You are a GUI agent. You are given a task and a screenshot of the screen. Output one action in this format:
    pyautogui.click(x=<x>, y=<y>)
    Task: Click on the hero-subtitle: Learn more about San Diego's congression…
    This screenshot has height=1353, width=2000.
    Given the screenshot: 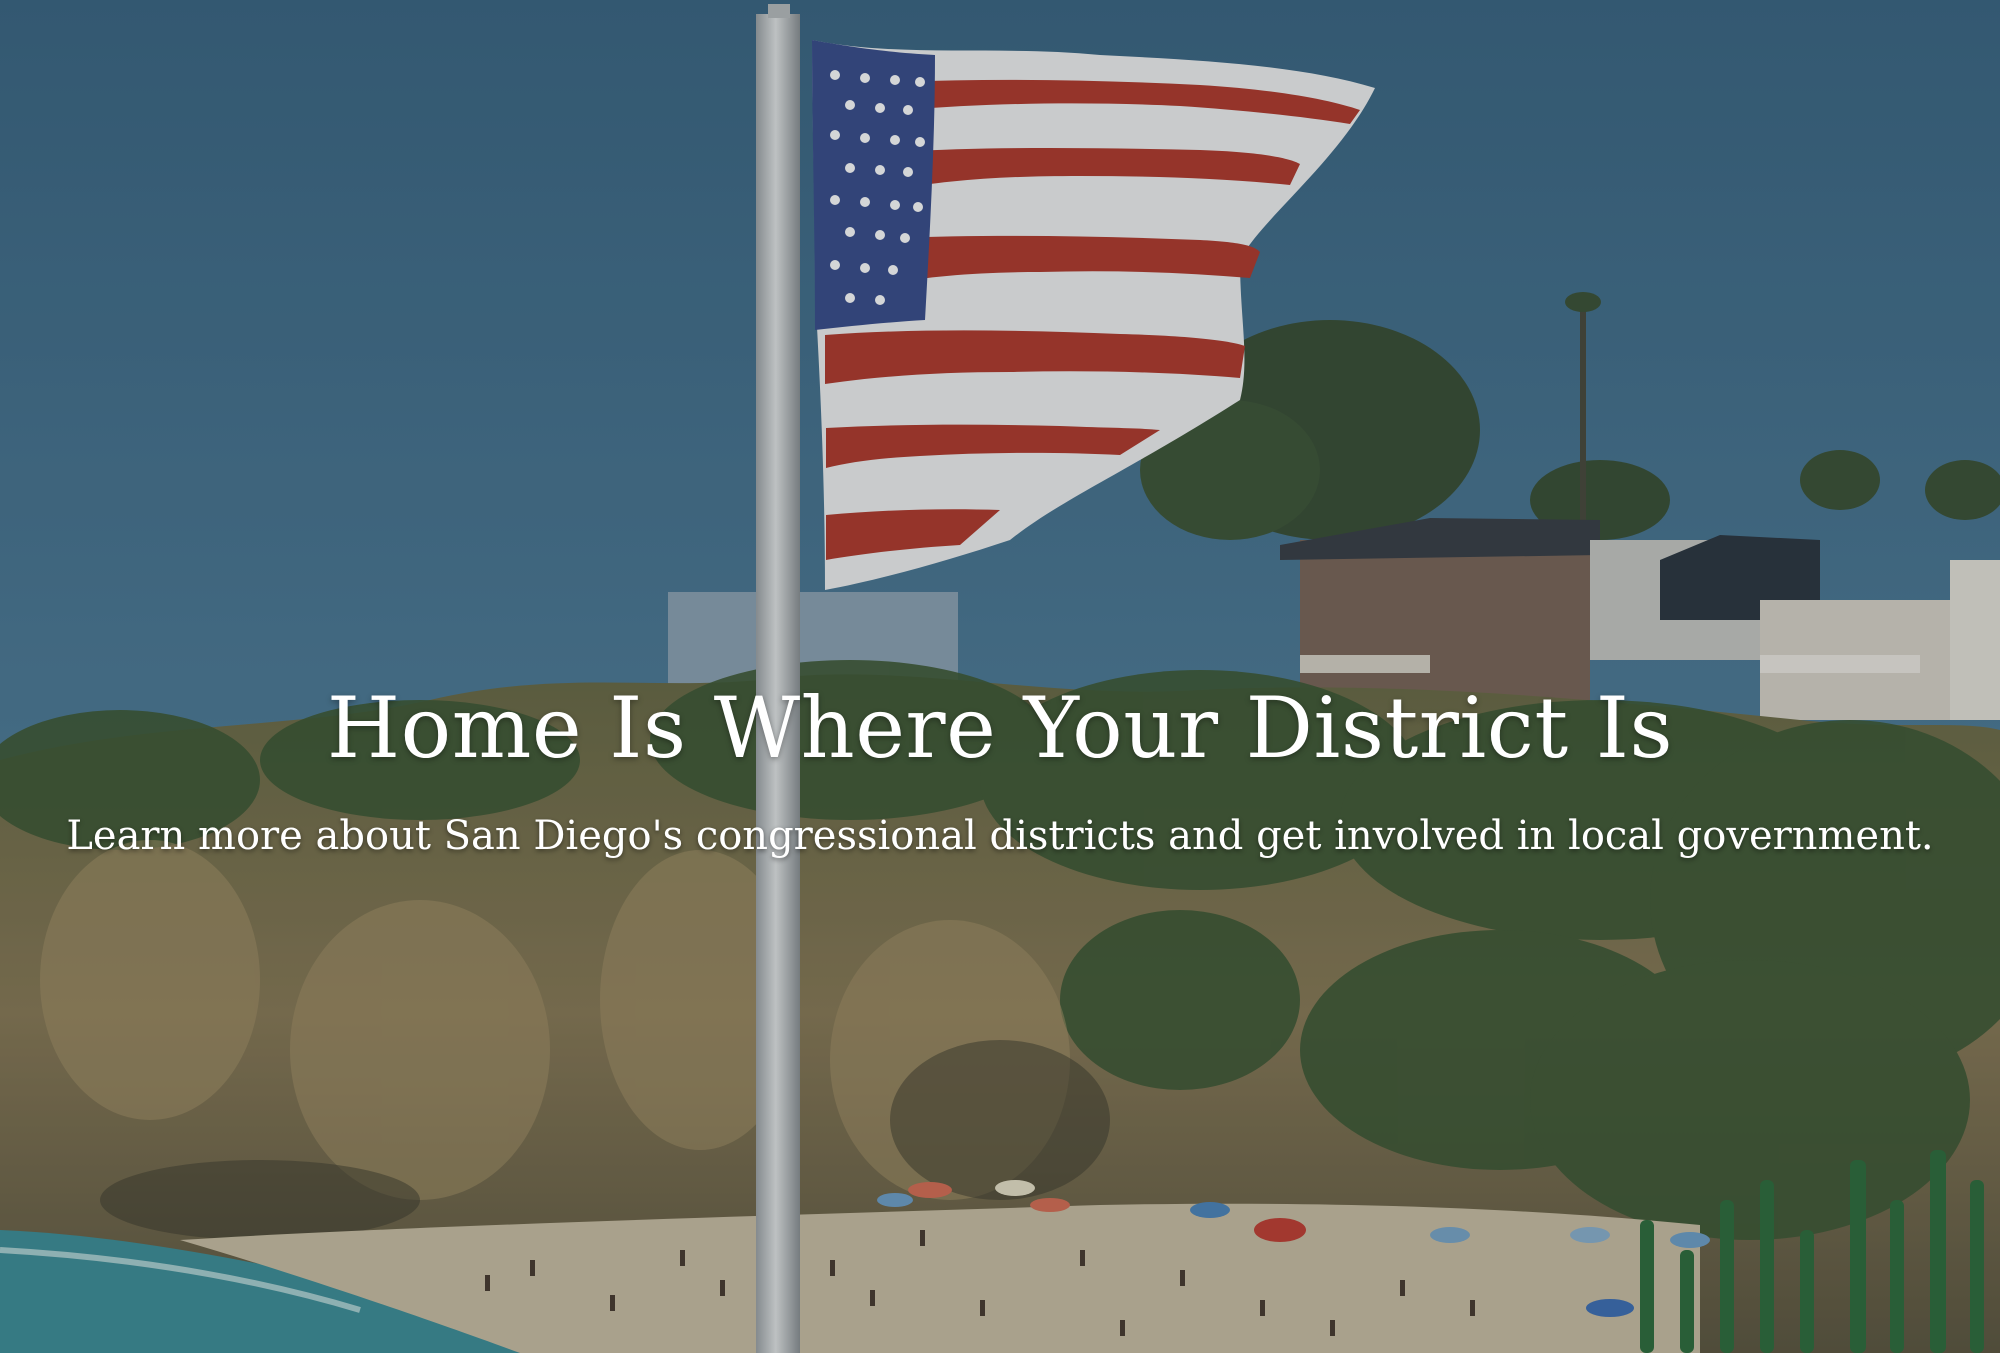 What is the action you would take?
    pyautogui.click(x=1000, y=836)
    